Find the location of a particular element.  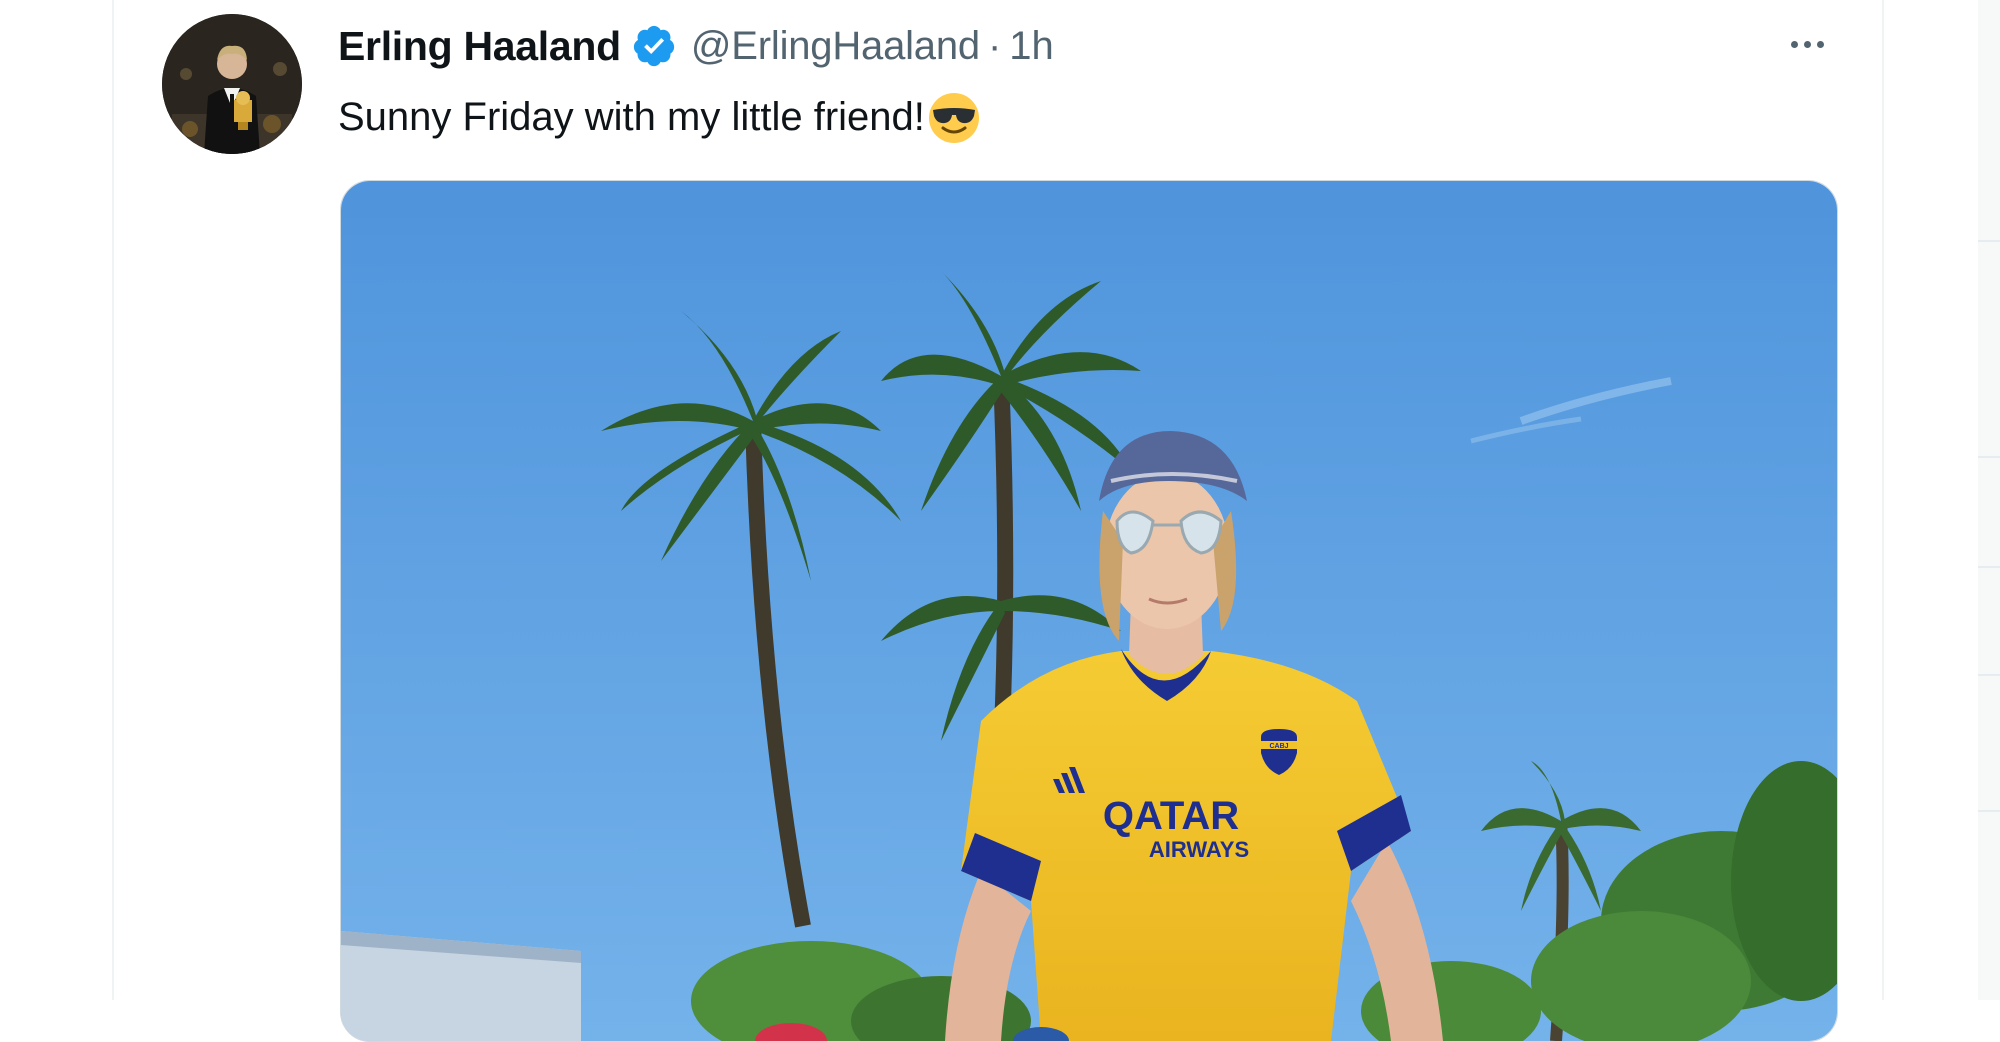

avatar-image is located at coordinates (232, 84).